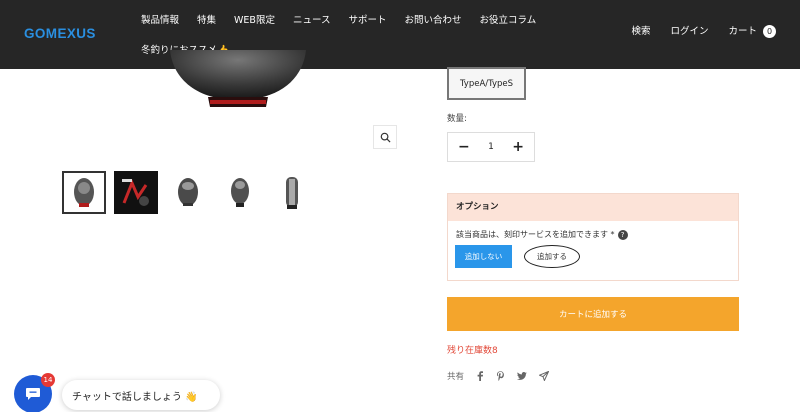 This screenshot has height=412, width=800. Describe the element at coordinates (206, 21) in the screenshot. I see `nav-item-features: 特集` at that location.